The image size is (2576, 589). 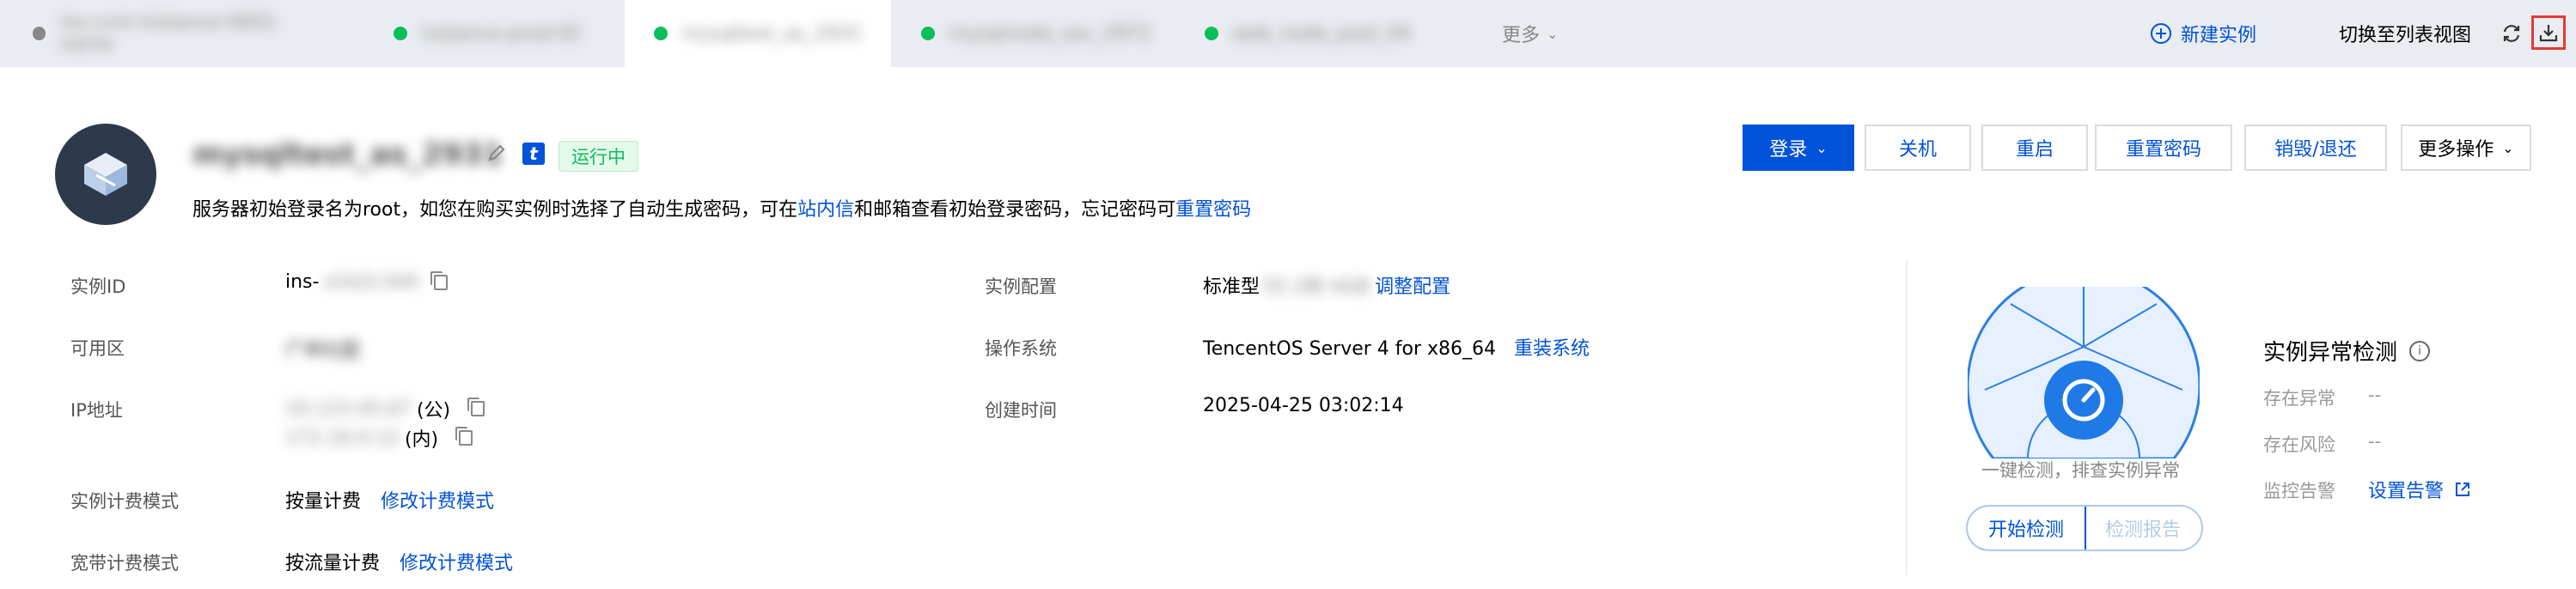 I want to click on refresh-button, so click(x=2511, y=34).